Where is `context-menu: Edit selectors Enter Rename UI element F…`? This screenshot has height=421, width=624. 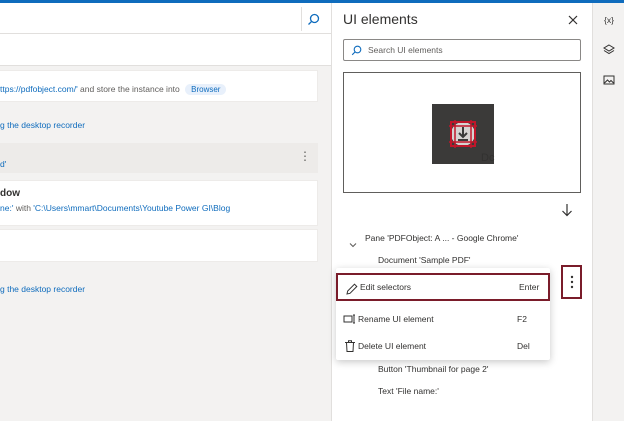 context-menu: Edit selectors Enter Rename UI element F… is located at coordinates (443, 314).